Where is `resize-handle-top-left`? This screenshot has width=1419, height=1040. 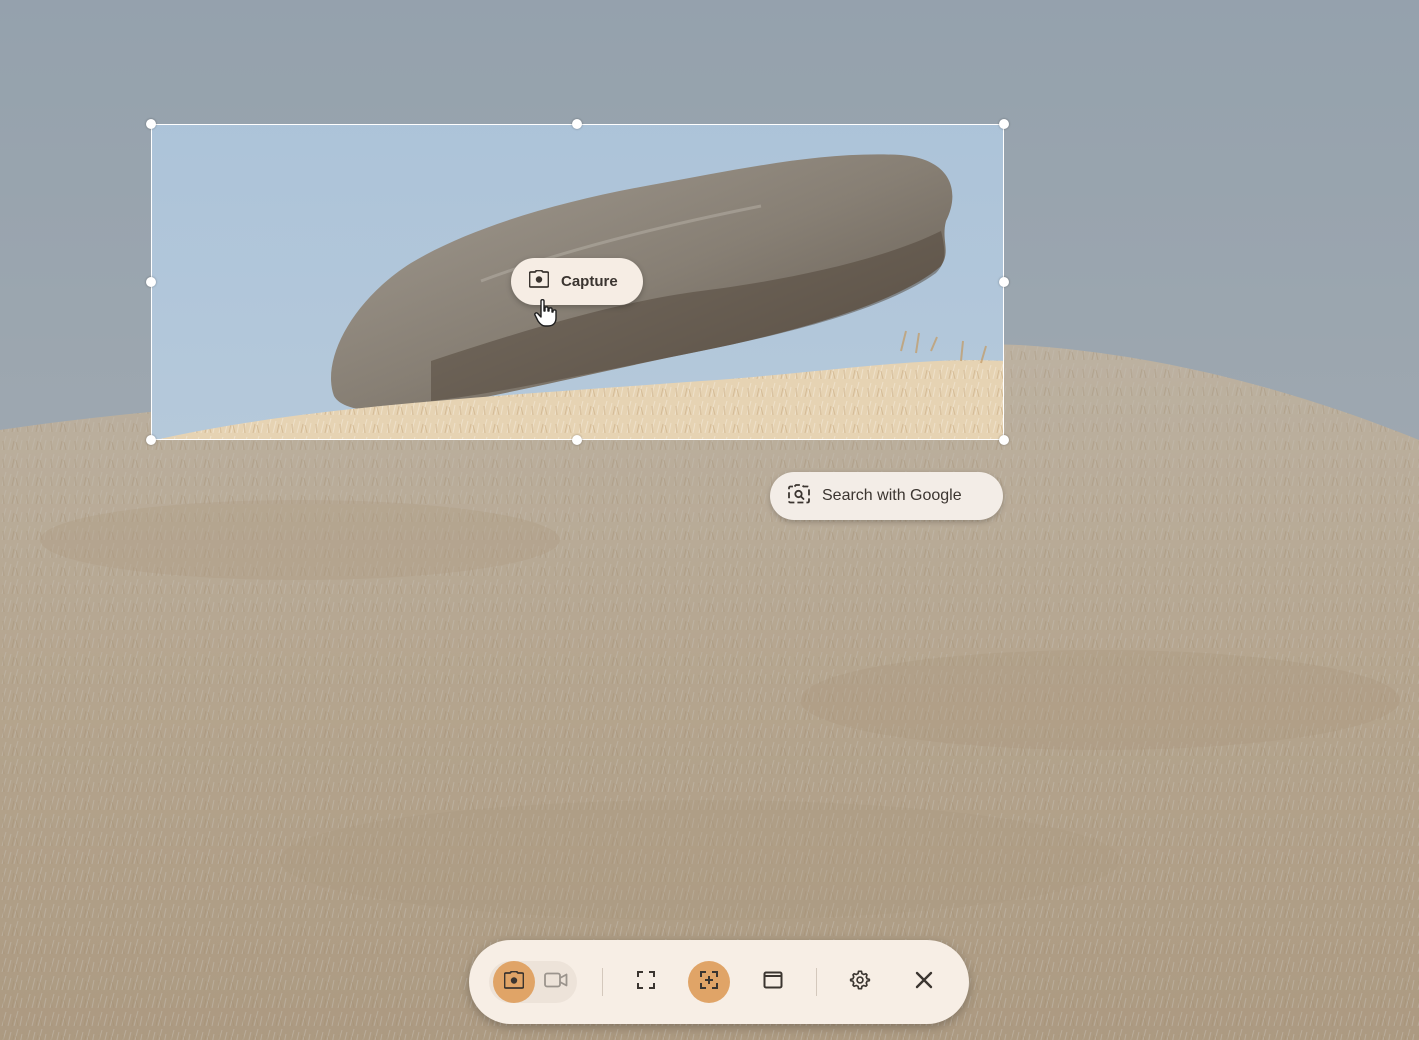
resize-handle-top-left is located at coordinates (151, 124).